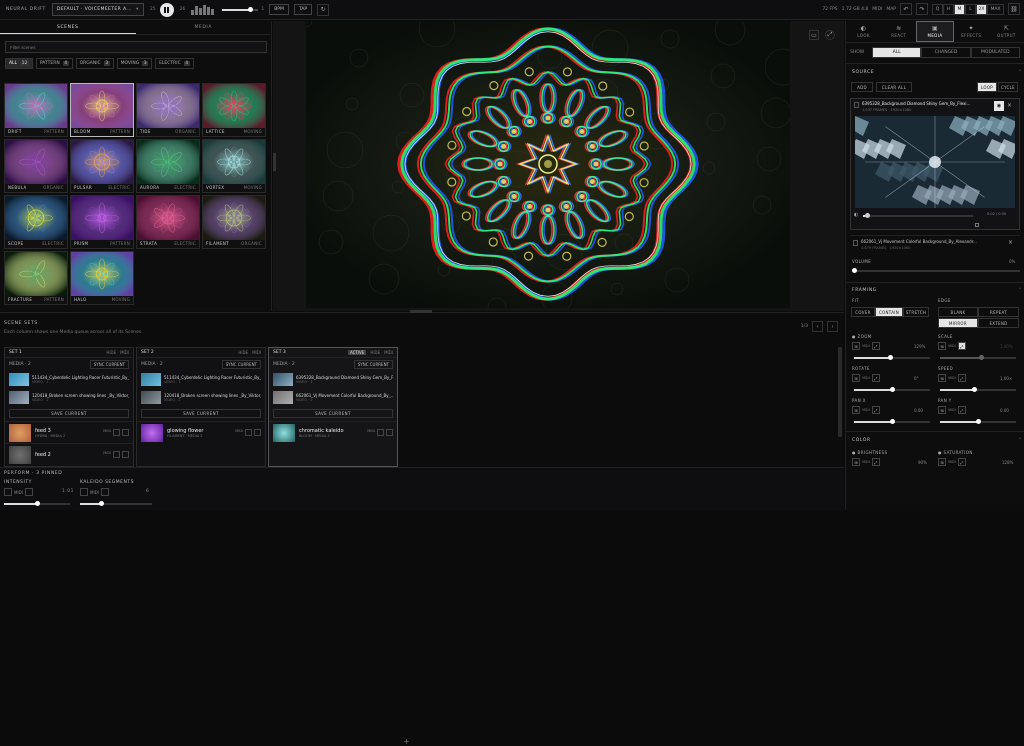 The height and width of the screenshot is (746, 1024). I want to click on scene-tile-nebula: NEBULA ORGANIC, so click(36, 166).